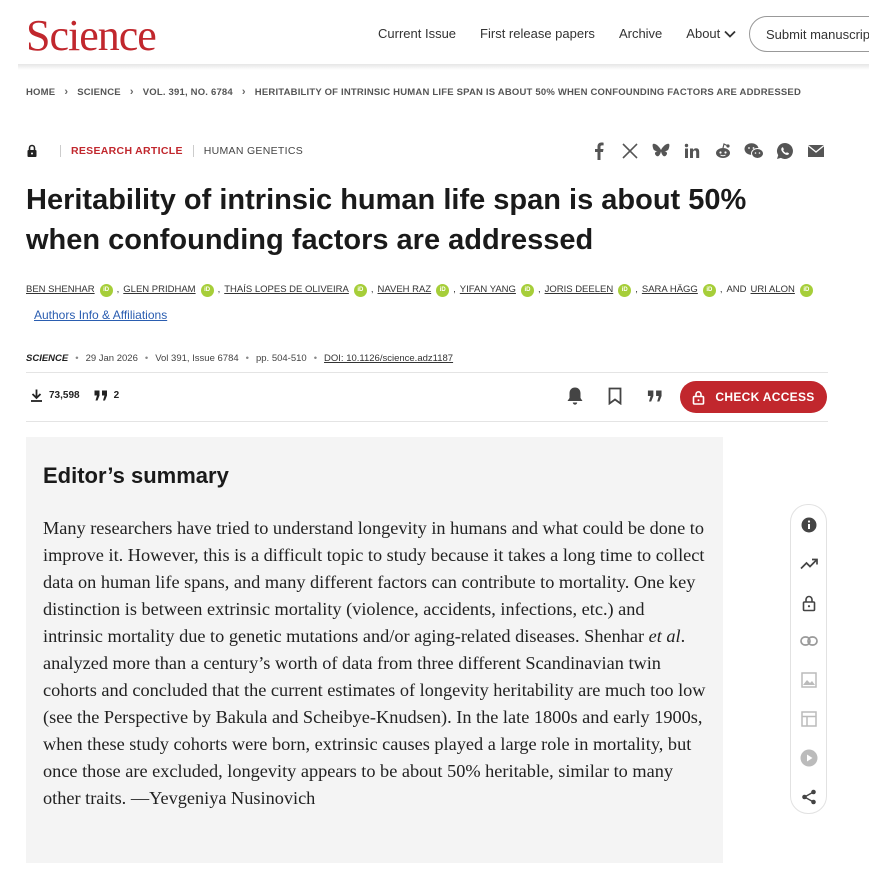  What do you see at coordinates (253, 151) in the screenshot?
I see `article-subject: HUMAN GENETICS` at bounding box center [253, 151].